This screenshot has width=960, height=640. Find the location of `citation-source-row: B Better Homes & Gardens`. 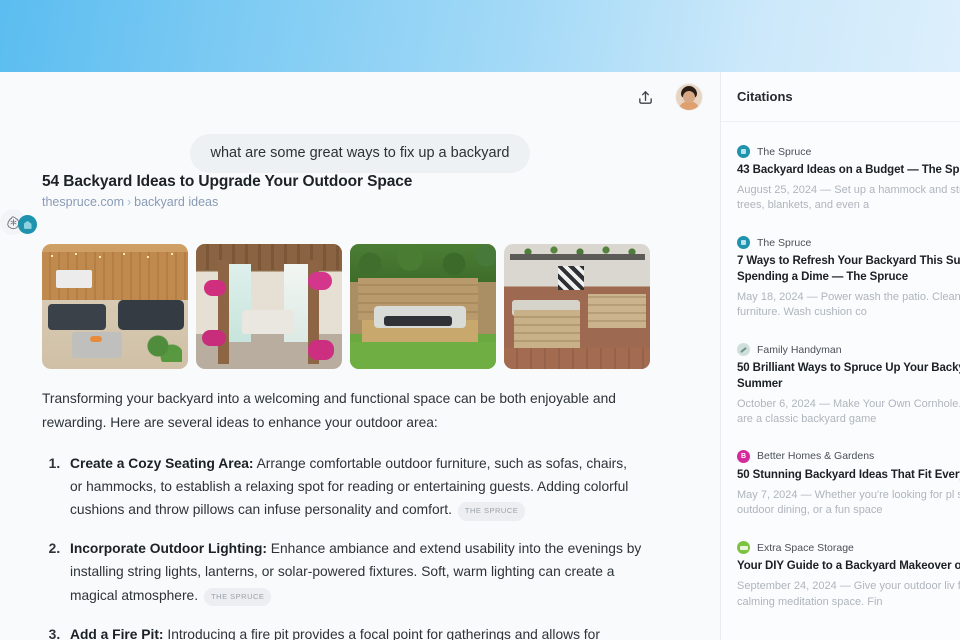

citation-source-row: B Better Homes & Gardens is located at coordinates (848, 456).